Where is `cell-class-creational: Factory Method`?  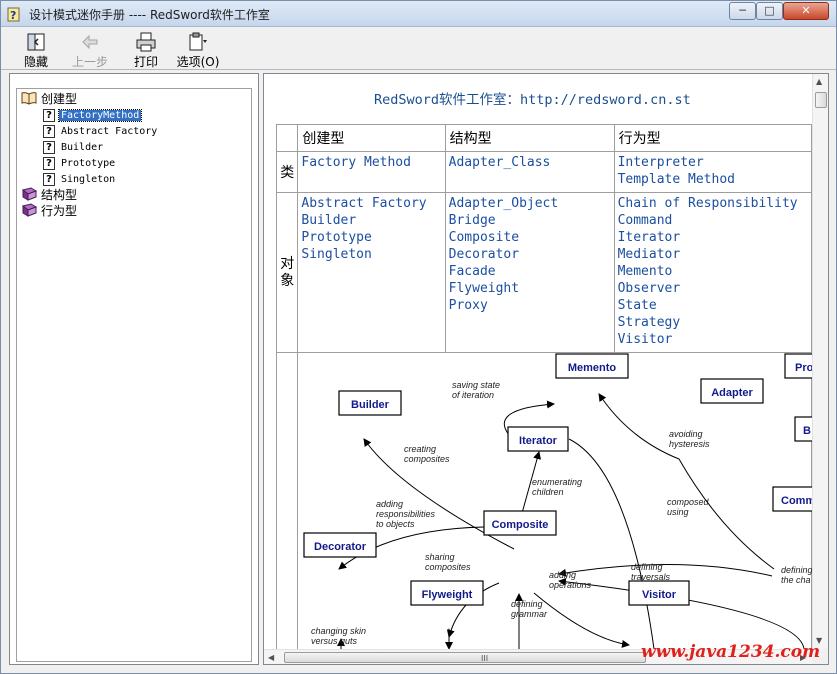 cell-class-creational: Factory Method is located at coordinates (371, 172).